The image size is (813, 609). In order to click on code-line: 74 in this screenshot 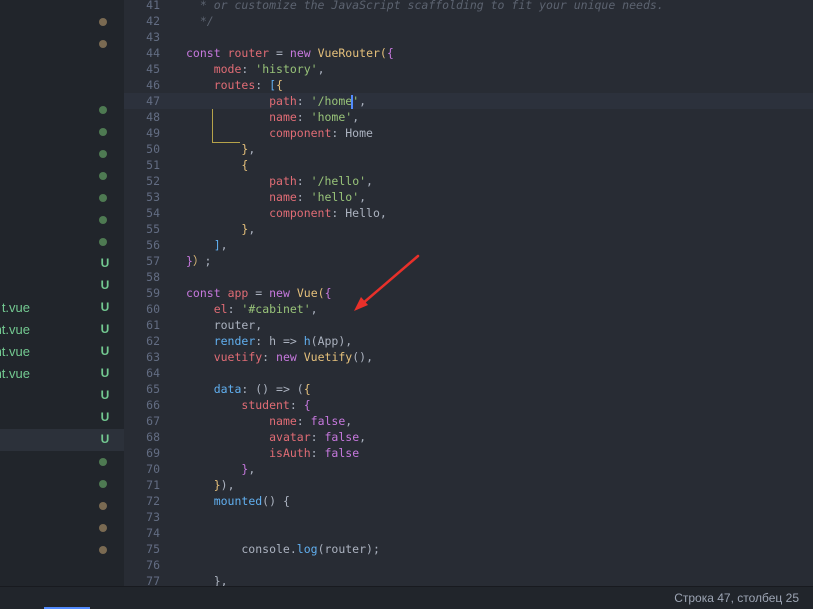, I will do `click(468, 533)`.